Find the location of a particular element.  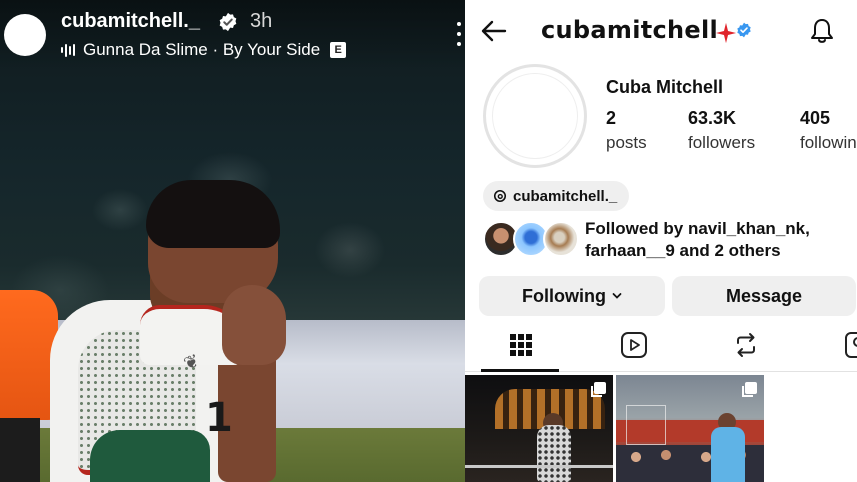

profile-display-name: Cuba Mitchell is located at coordinates (665, 87).